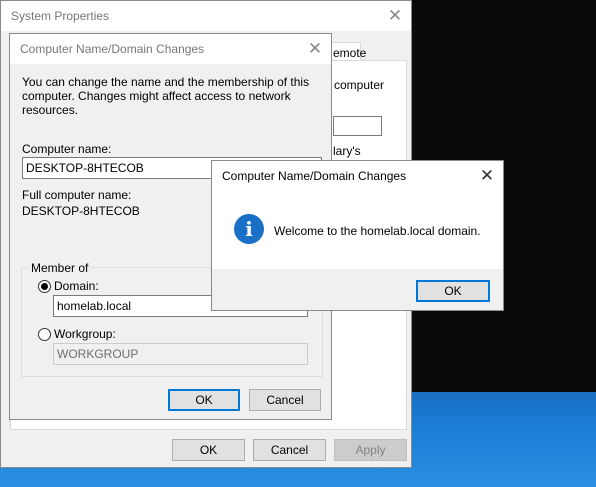  Describe the element at coordinates (377, 231) in the screenshot. I see `welcome-message-text: Welcome to the homelab.local domain.` at that location.